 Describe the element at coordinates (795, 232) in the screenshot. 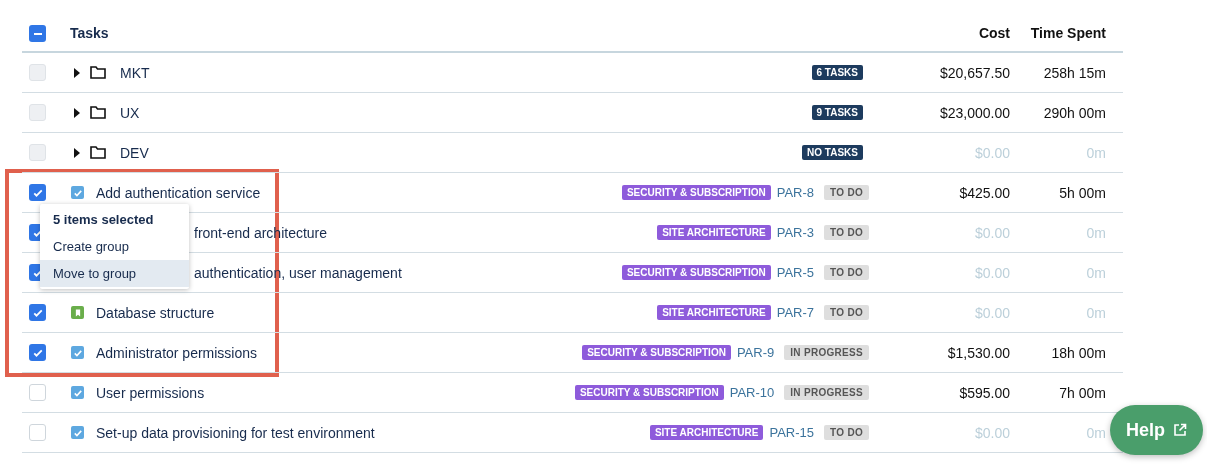

I see `issue-key-link: PAR-3` at that location.